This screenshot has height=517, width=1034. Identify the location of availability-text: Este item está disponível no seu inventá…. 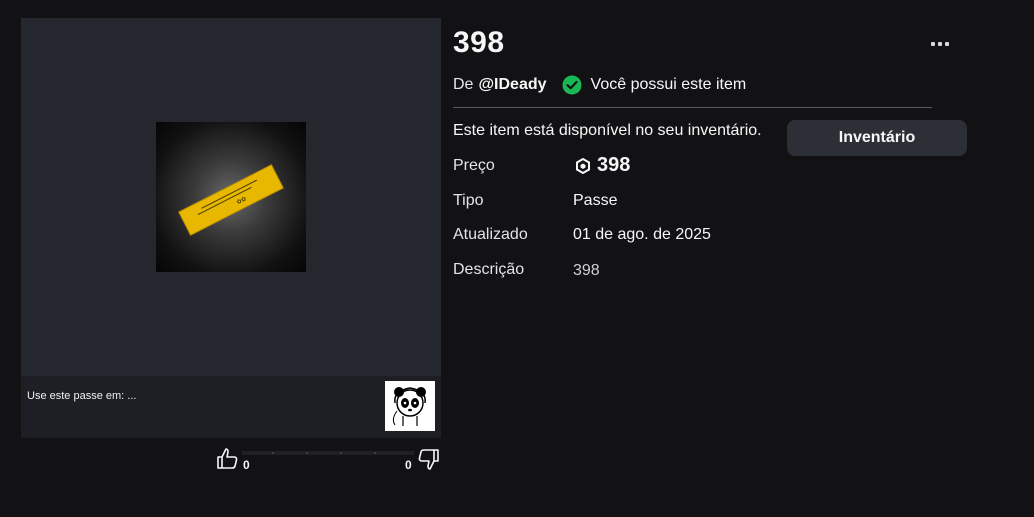
(607, 130).